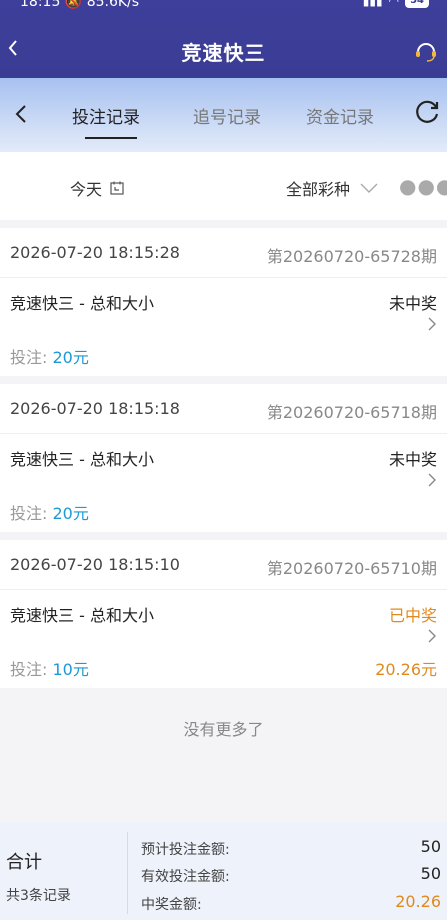  What do you see at coordinates (95, 252) in the screenshot?
I see `record-time: 2026-07-20 18:15:28` at bounding box center [95, 252].